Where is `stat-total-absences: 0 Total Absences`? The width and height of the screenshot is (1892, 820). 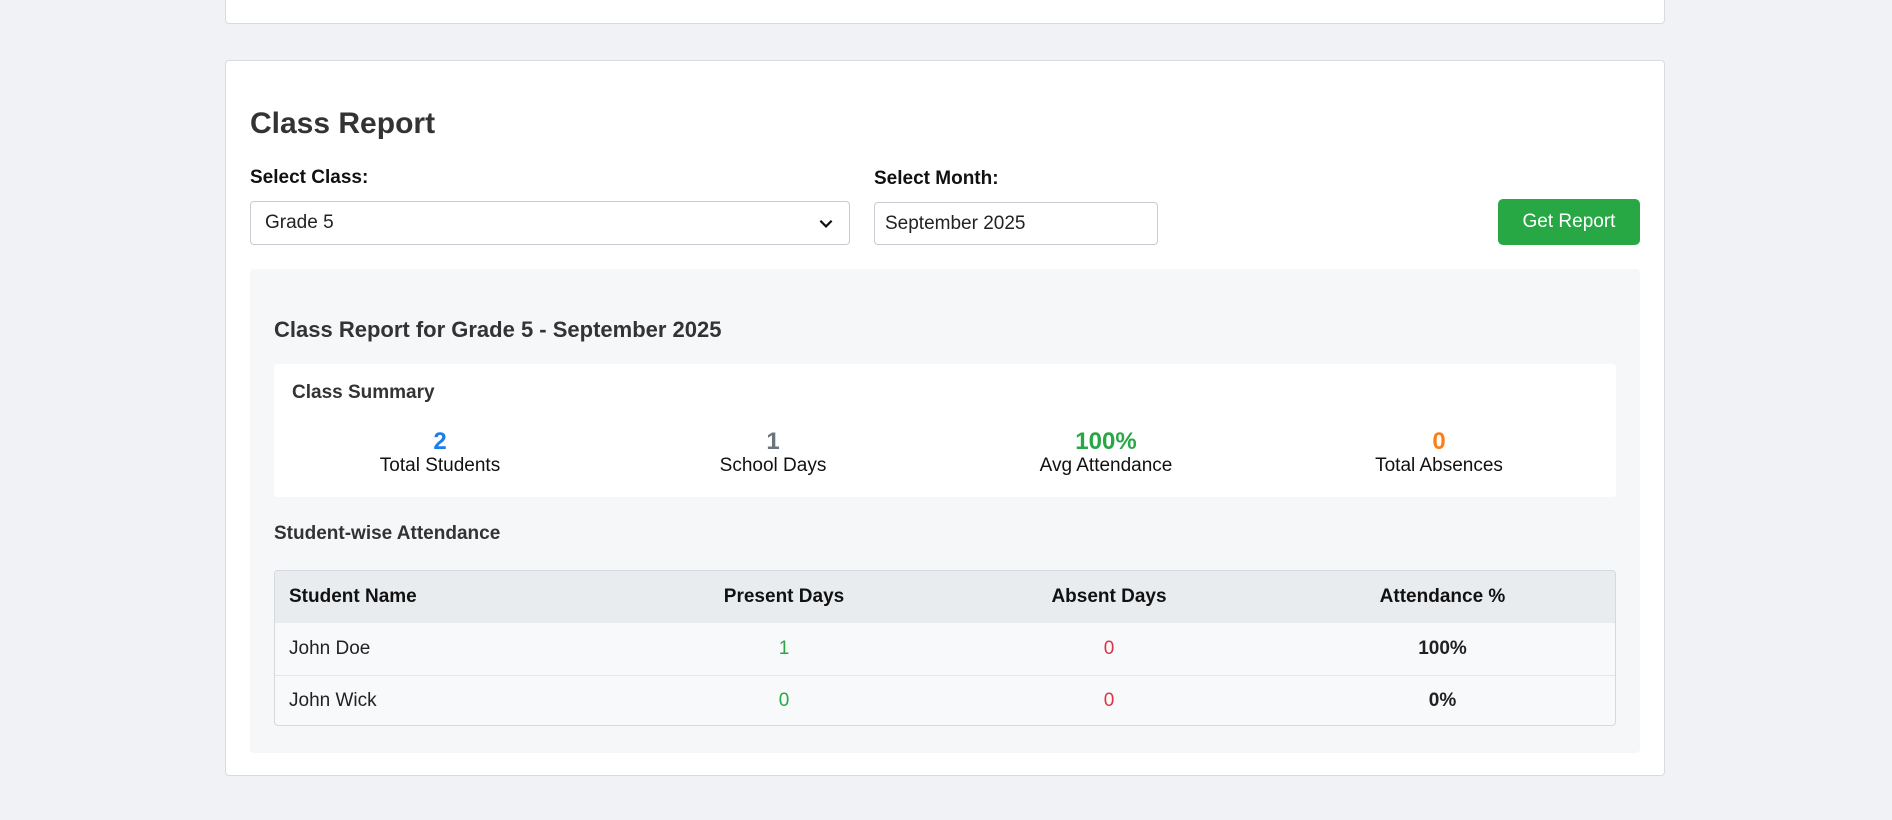
stat-total-absences: 0 Total Absences is located at coordinates (1439, 454).